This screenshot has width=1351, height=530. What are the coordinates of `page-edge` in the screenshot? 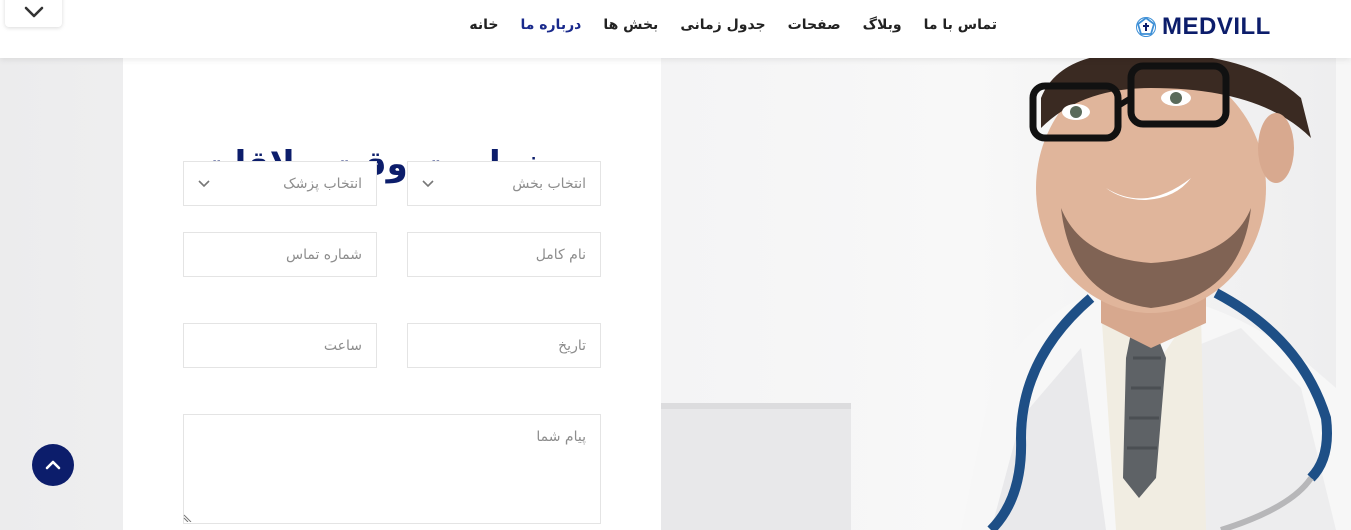 It's located at (1343, 294).